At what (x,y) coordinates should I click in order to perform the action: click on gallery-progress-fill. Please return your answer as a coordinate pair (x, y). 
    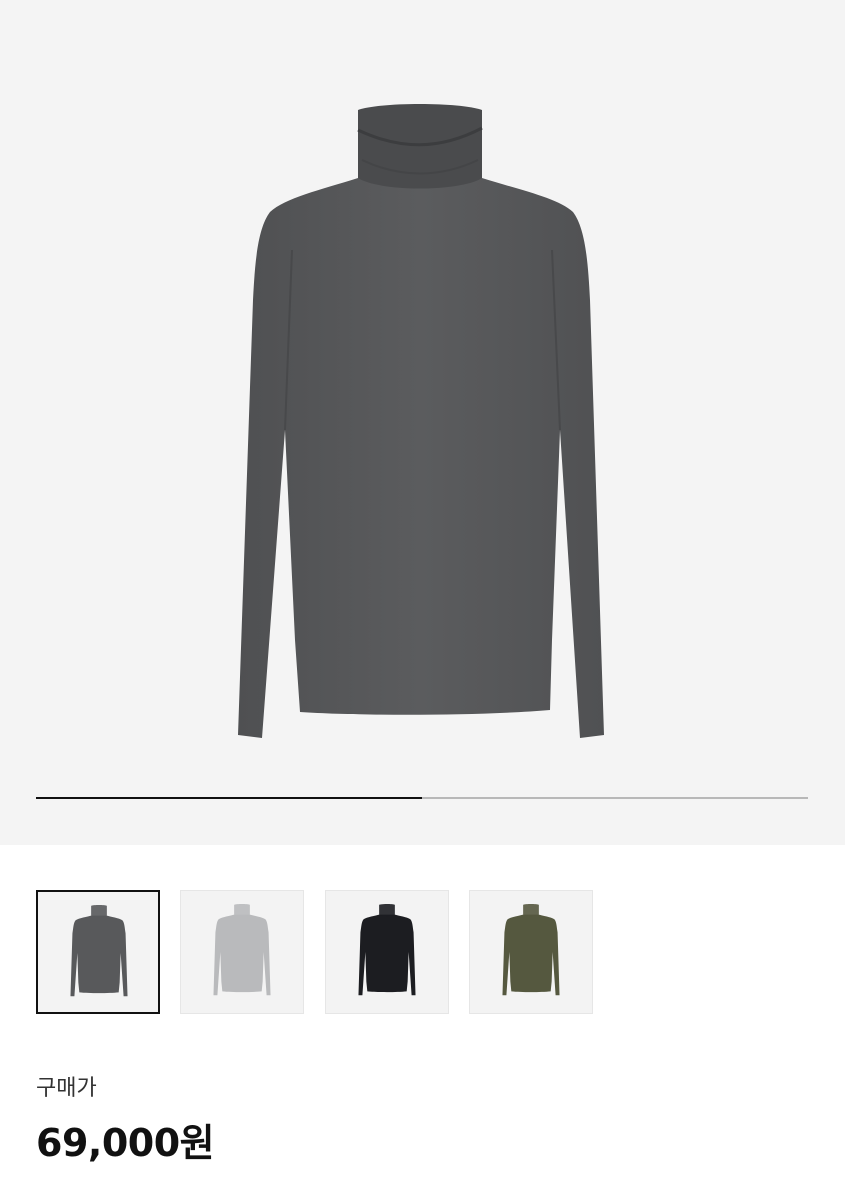
    Looking at the image, I should click on (229, 798).